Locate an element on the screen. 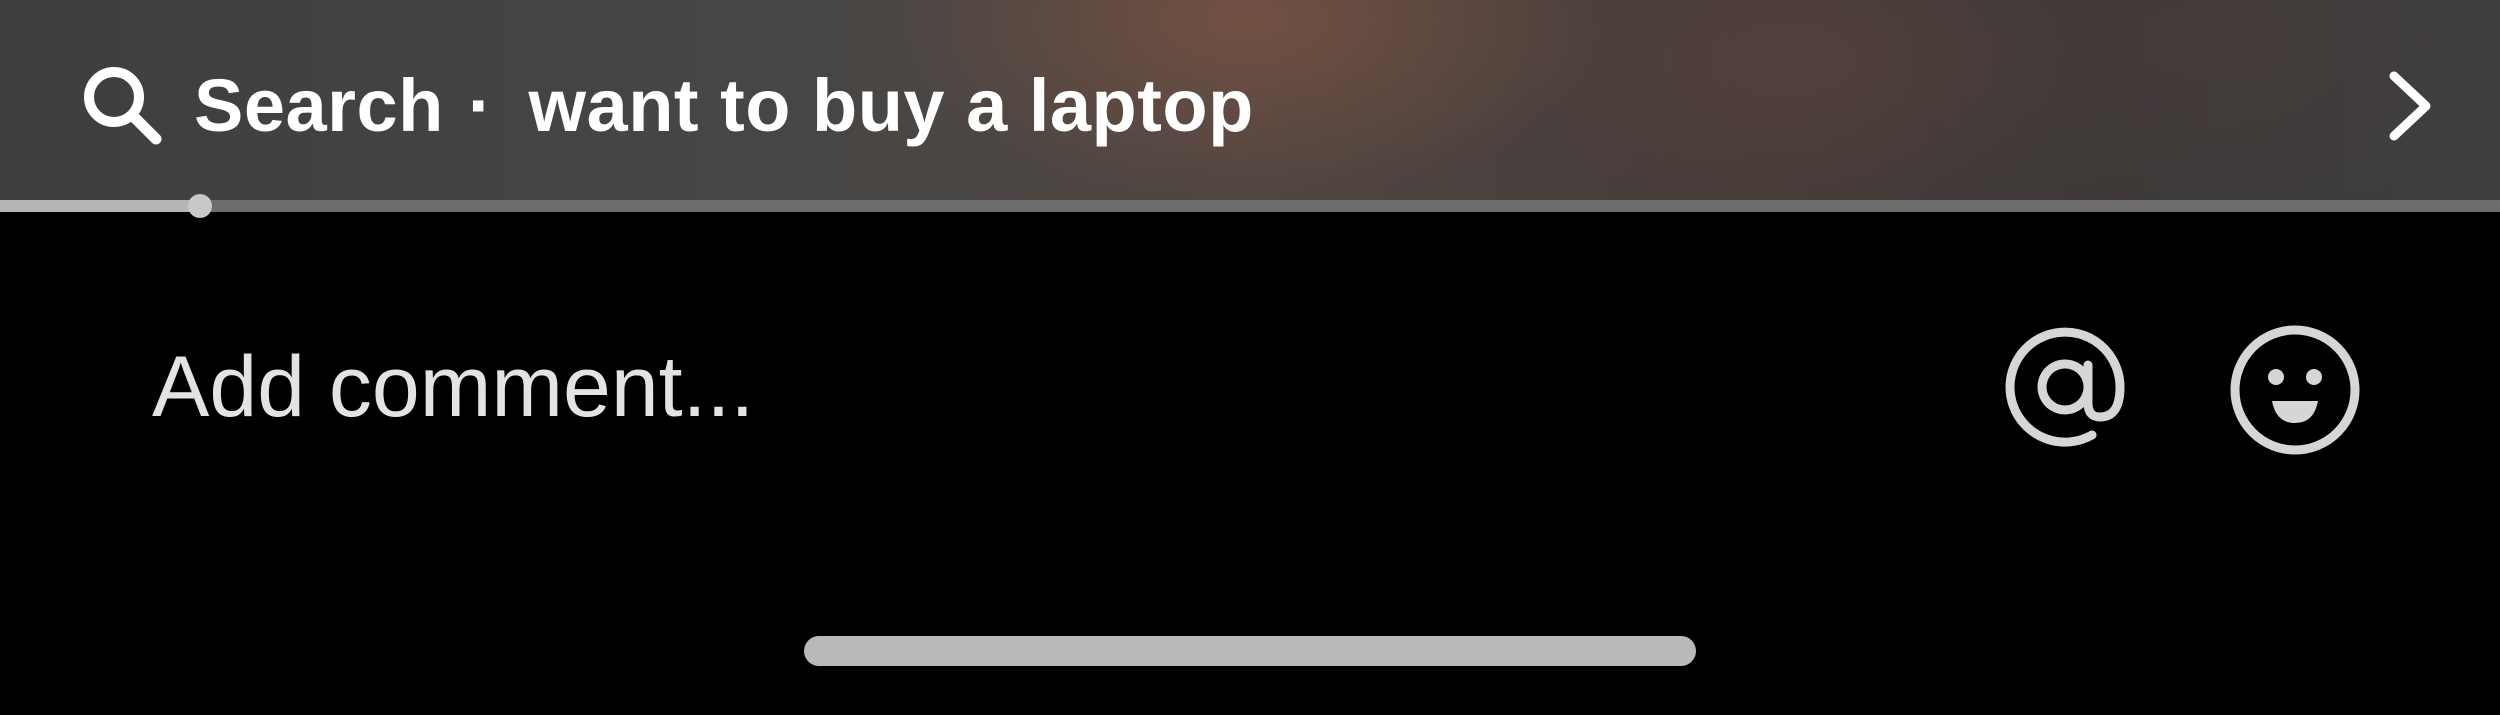  at-sign-icon is located at coordinates (2065, 392).